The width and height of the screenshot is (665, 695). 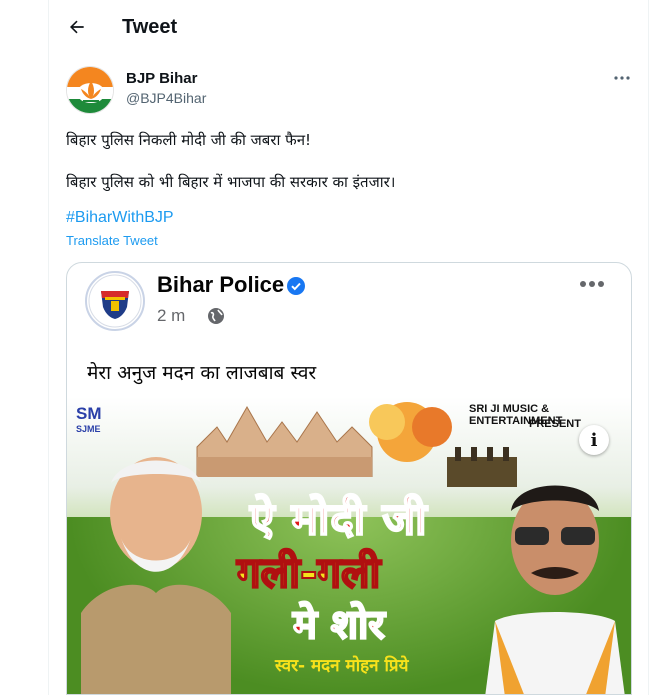 What do you see at coordinates (88, 429) in the screenshot?
I see `sjme-logo-sub: SJME` at bounding box center [88, 429].